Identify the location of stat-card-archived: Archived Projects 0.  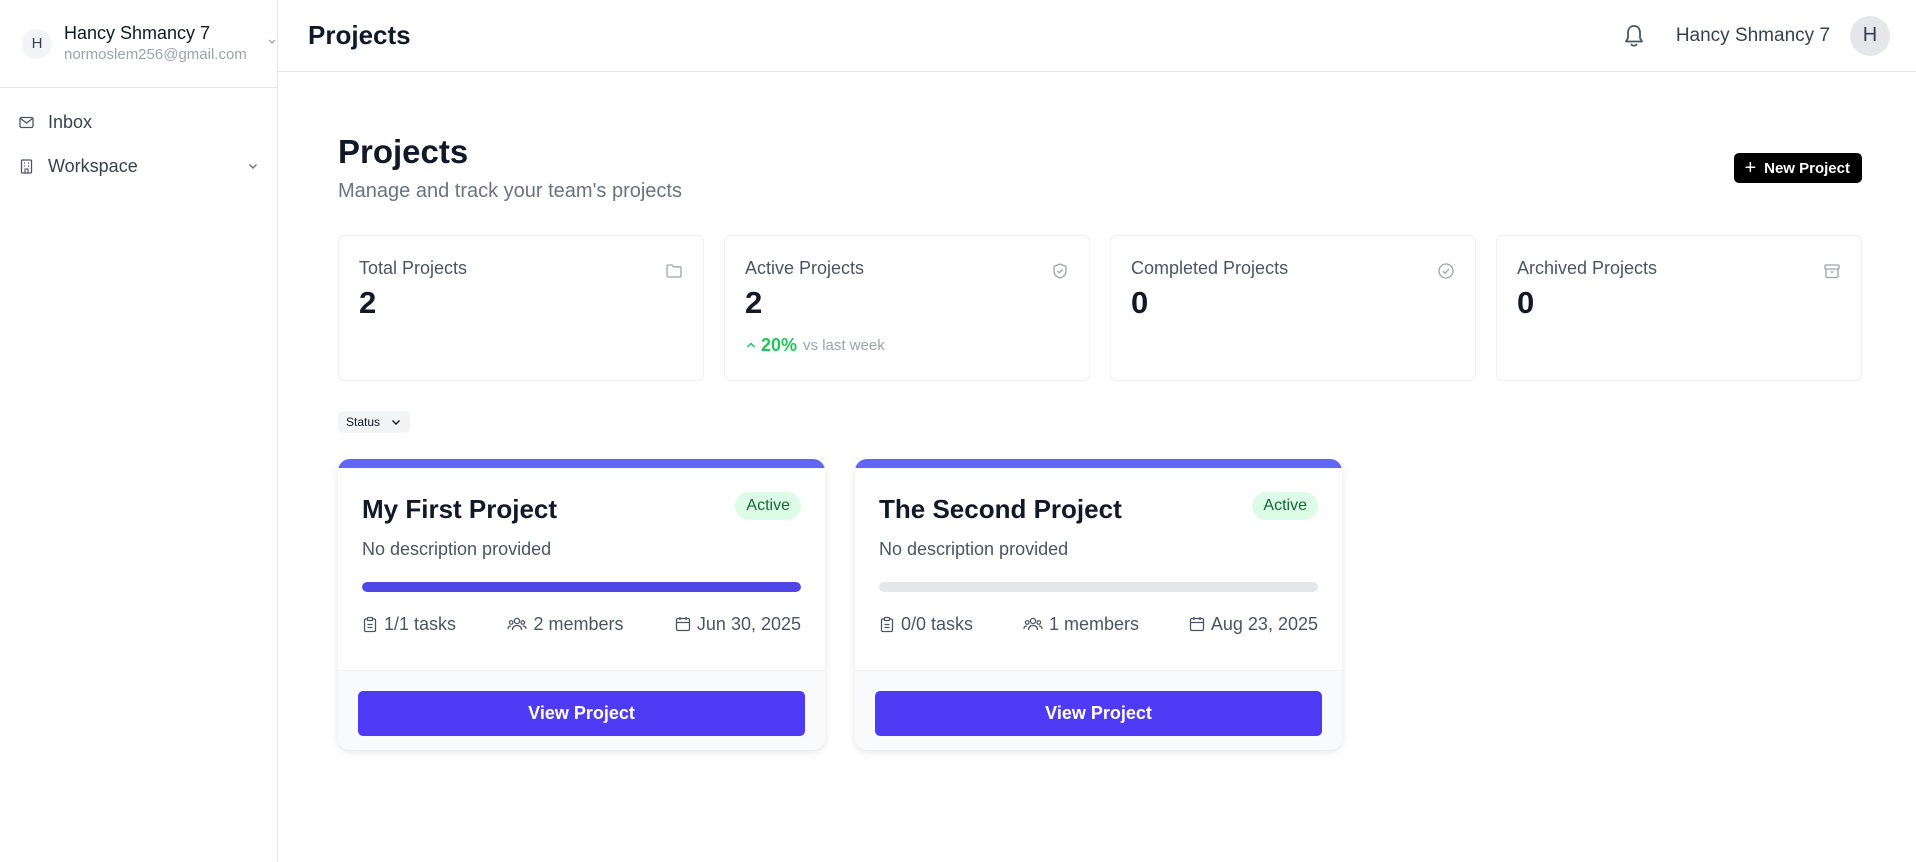
(1679, 307).